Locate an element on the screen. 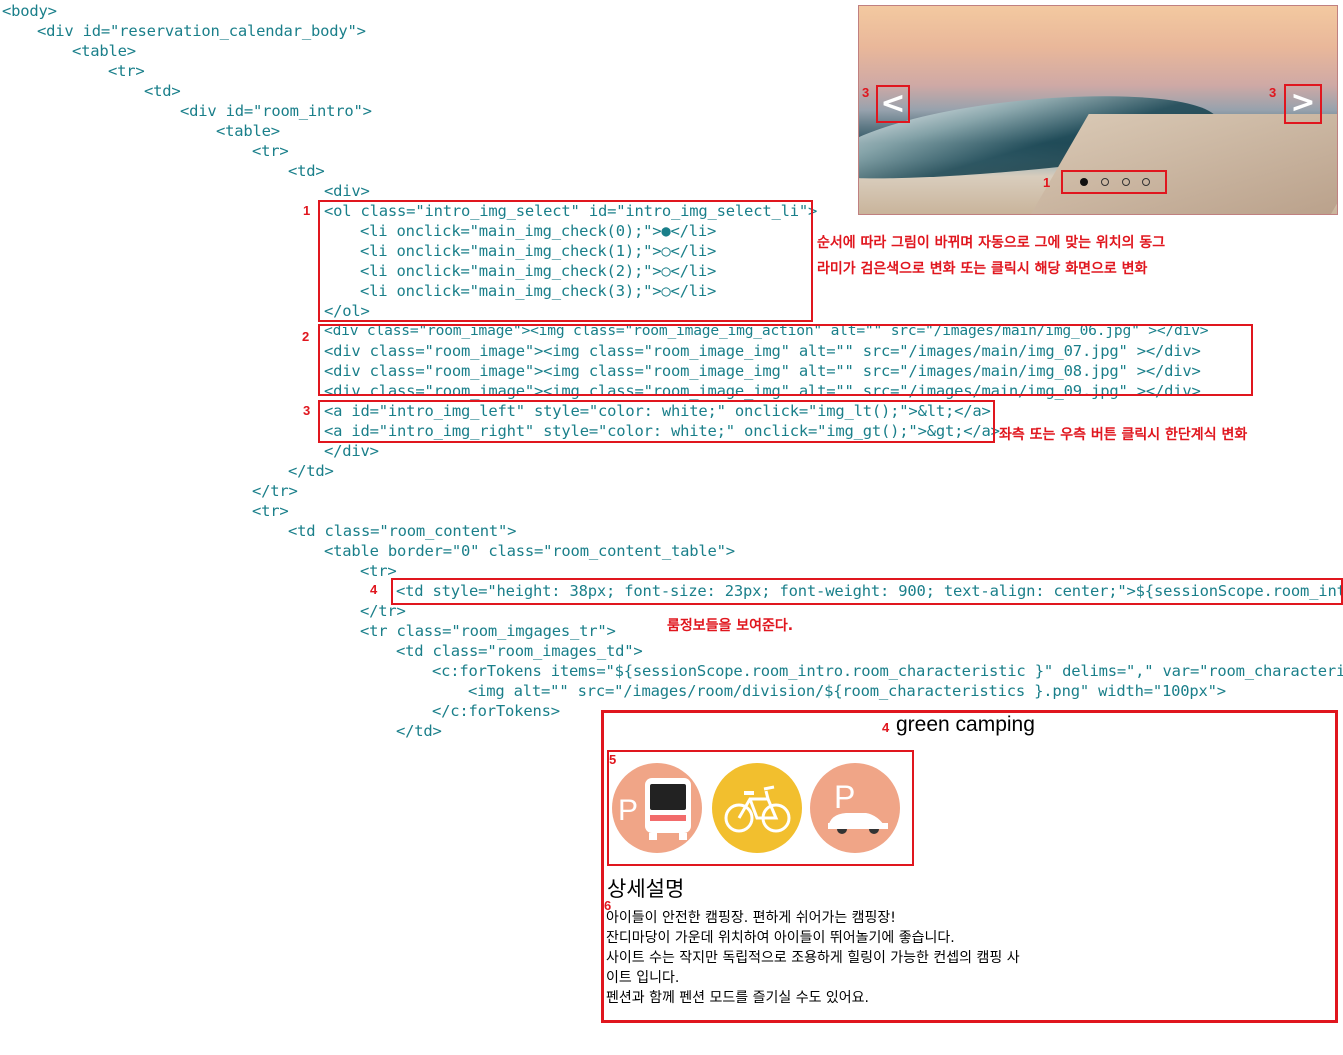  code-line: <td class="room_content"> is located at coordinates (402, 531).